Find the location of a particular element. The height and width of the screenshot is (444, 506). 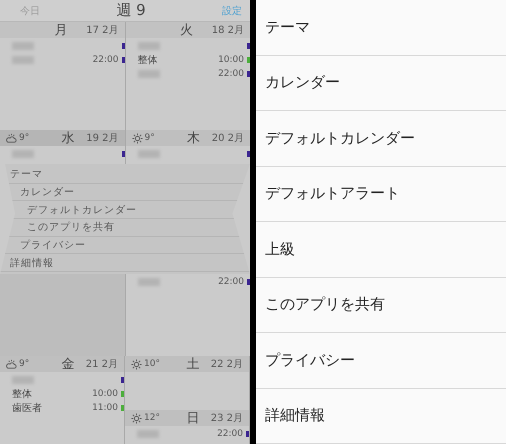

day-name: 木 is located at coordinates (194, 138).